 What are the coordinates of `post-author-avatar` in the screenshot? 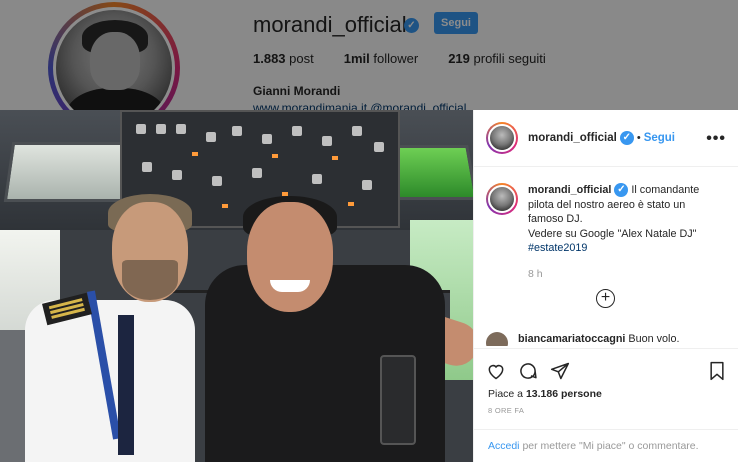 It's located at (502, 138).